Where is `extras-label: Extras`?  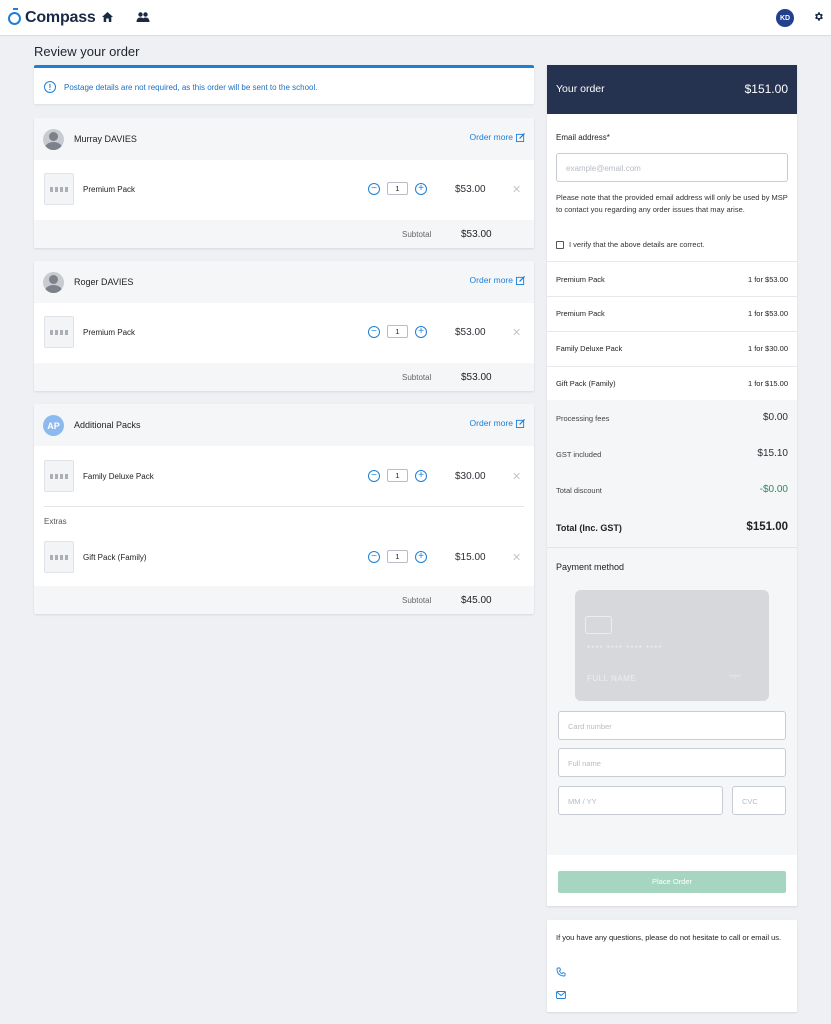
extras-label: Extras is located at coordinates (55, 521).